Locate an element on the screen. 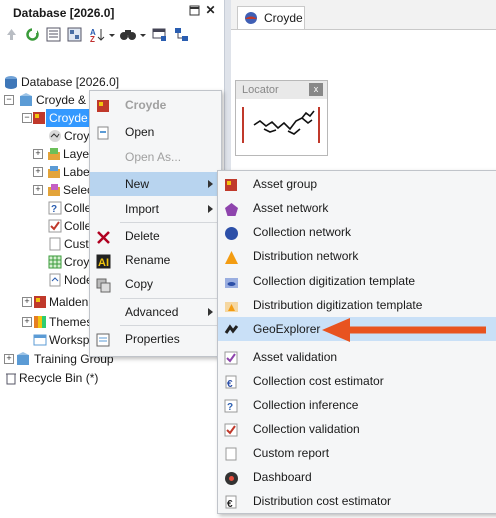 The height and width of the screenshot is (518, 496). locator-window: Locator x is located at coordinates (281, 118).